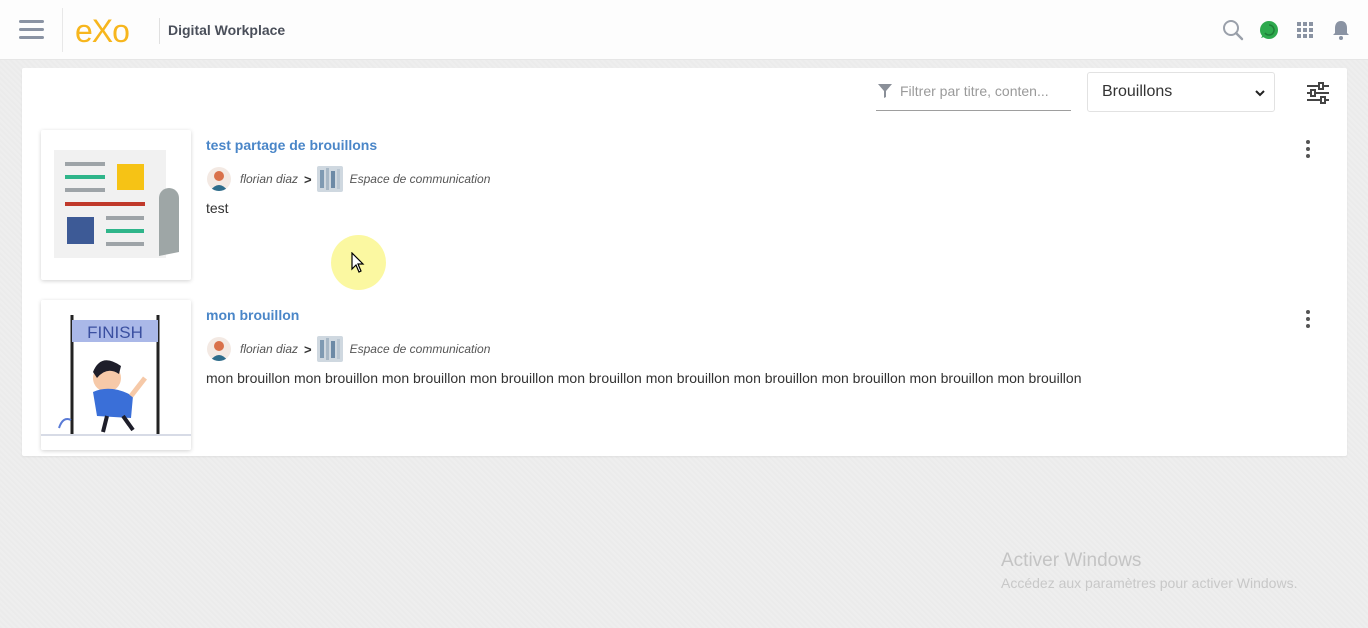 The width and height of the screenshot is (1368, 628). Describe the element at coordinates (31, 30) in the screenshot. I see `hamburger-icon` at that location.